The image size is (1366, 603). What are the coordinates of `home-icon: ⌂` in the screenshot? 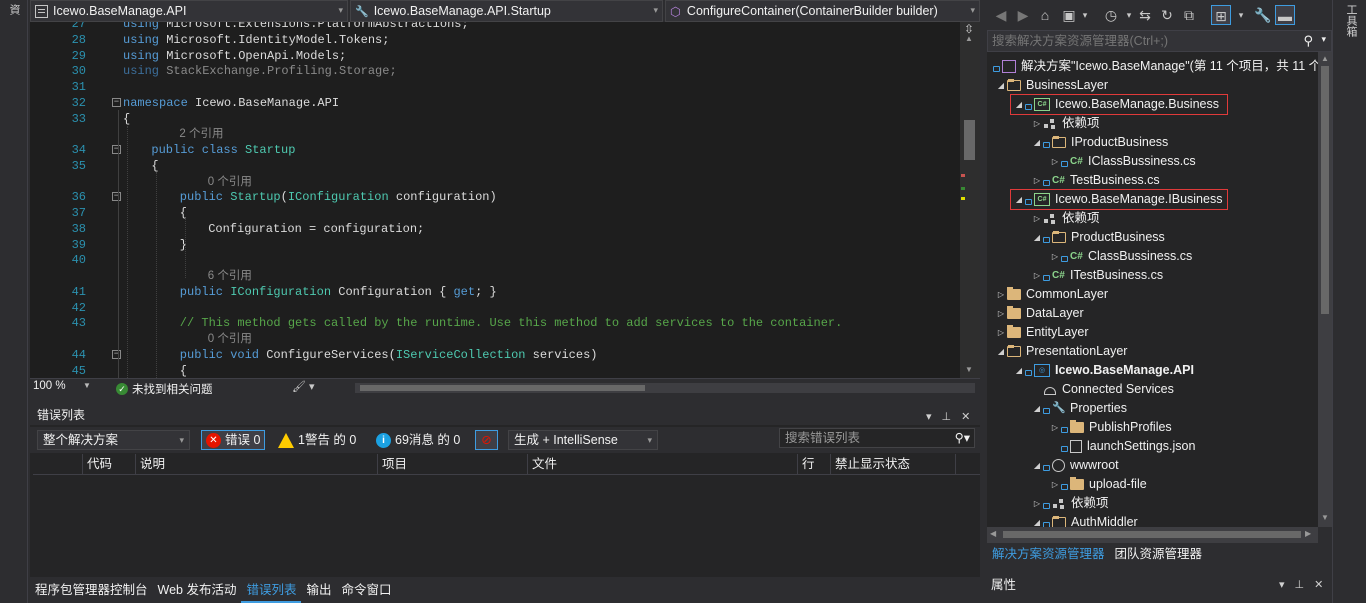 It's located at (1045, 15).